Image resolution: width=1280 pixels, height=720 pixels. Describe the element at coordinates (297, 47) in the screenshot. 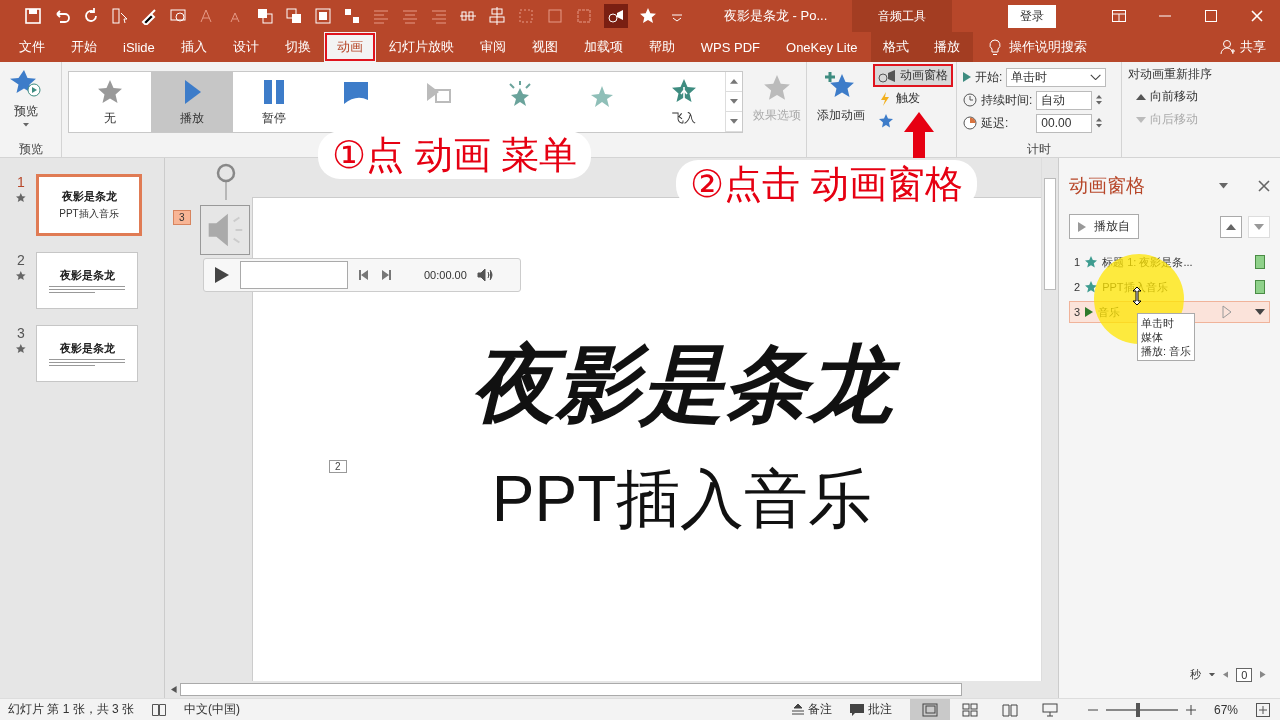

I see `menu-tab: 切换` at that location.